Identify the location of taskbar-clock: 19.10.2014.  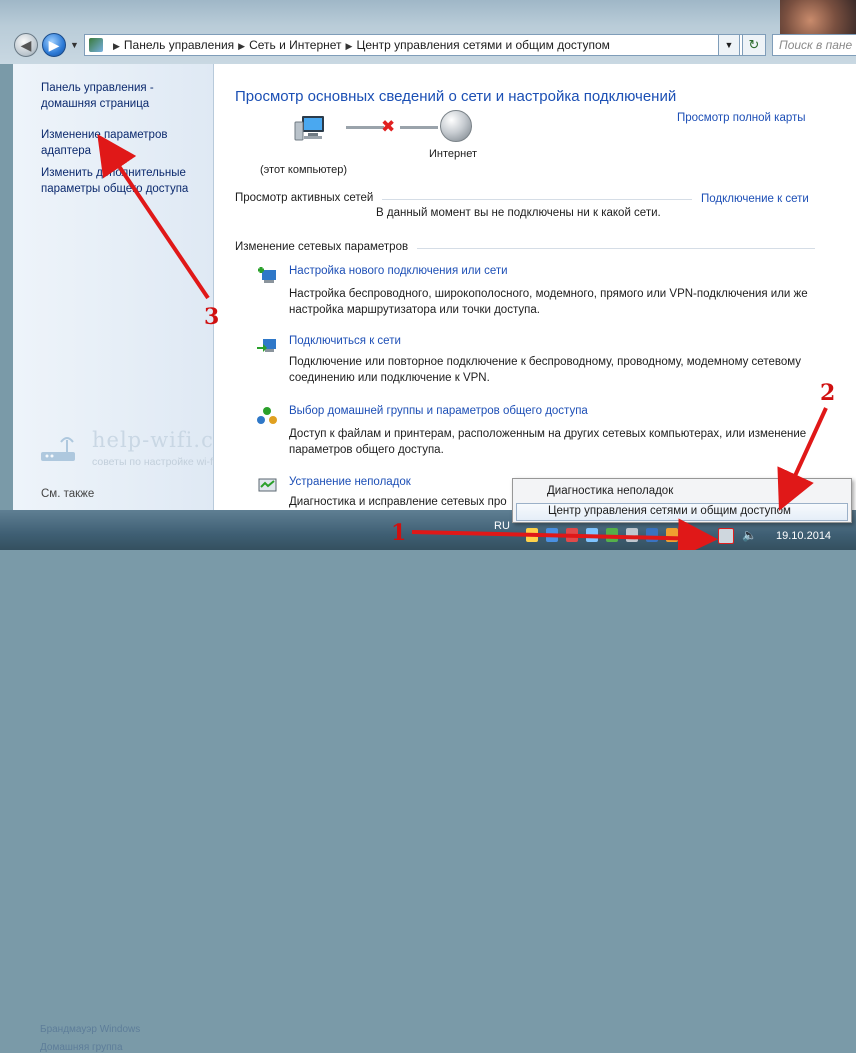
(803, 536).